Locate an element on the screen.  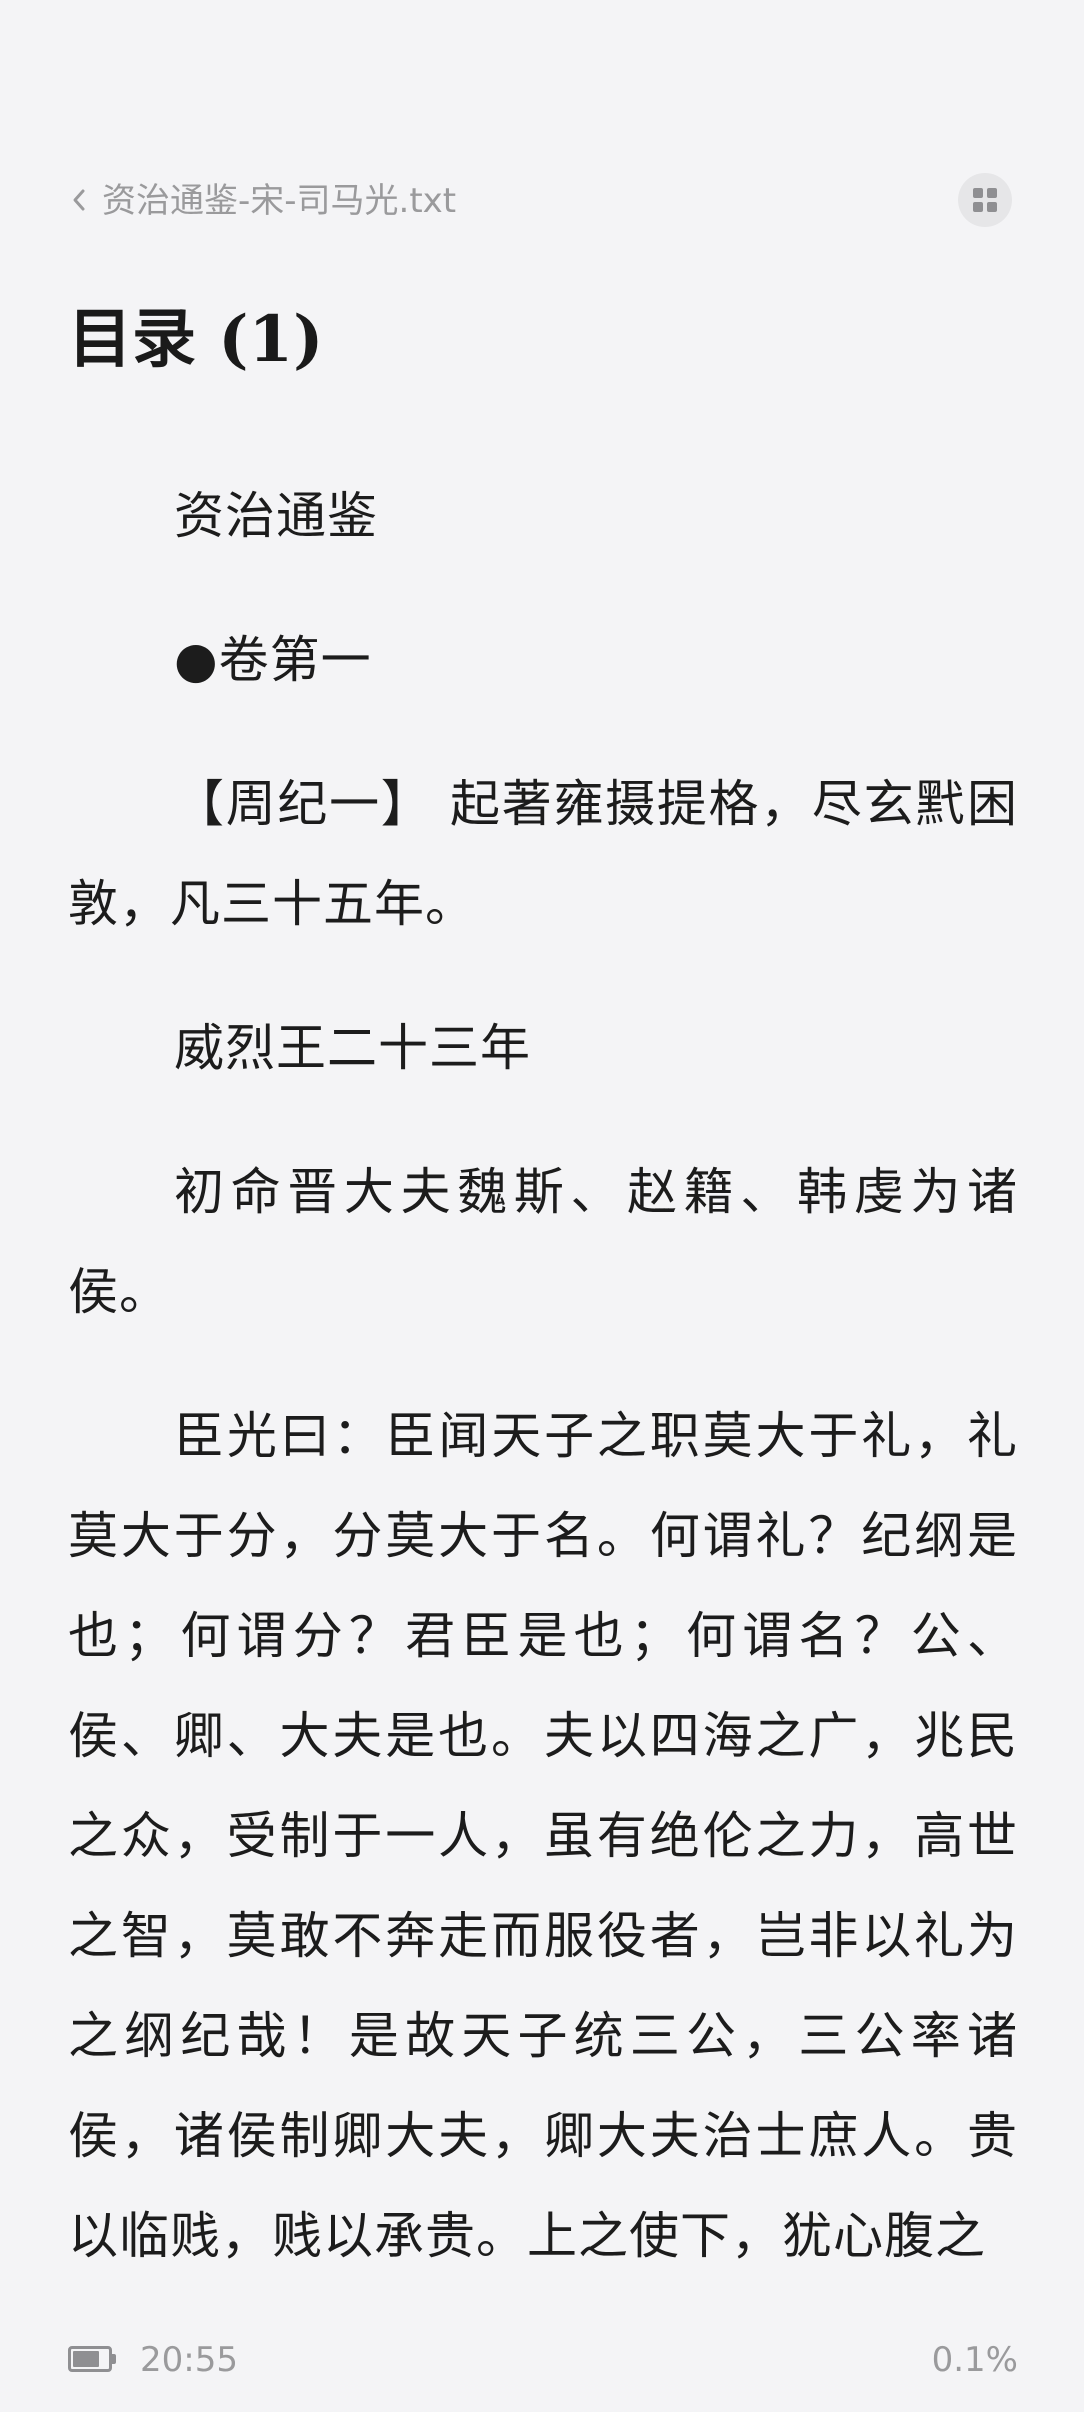
battery-icon is located at coordinates (92, 2359).